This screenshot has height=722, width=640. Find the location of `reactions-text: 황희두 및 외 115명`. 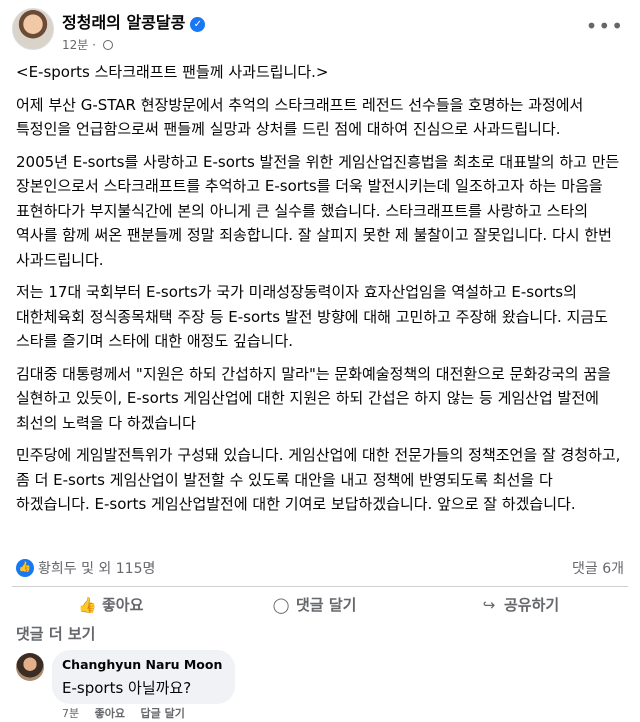

reactions-text: 황희두 및 외 115명 is located at coordinates (96, 569).